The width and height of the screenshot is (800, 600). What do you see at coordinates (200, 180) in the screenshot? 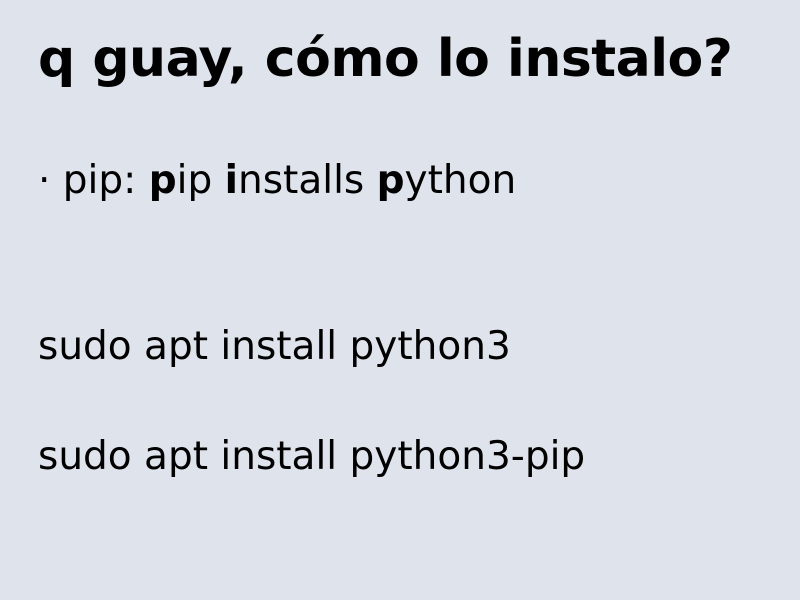
I see `acronym-word-rest: ip` at bounding box center [200, 180].